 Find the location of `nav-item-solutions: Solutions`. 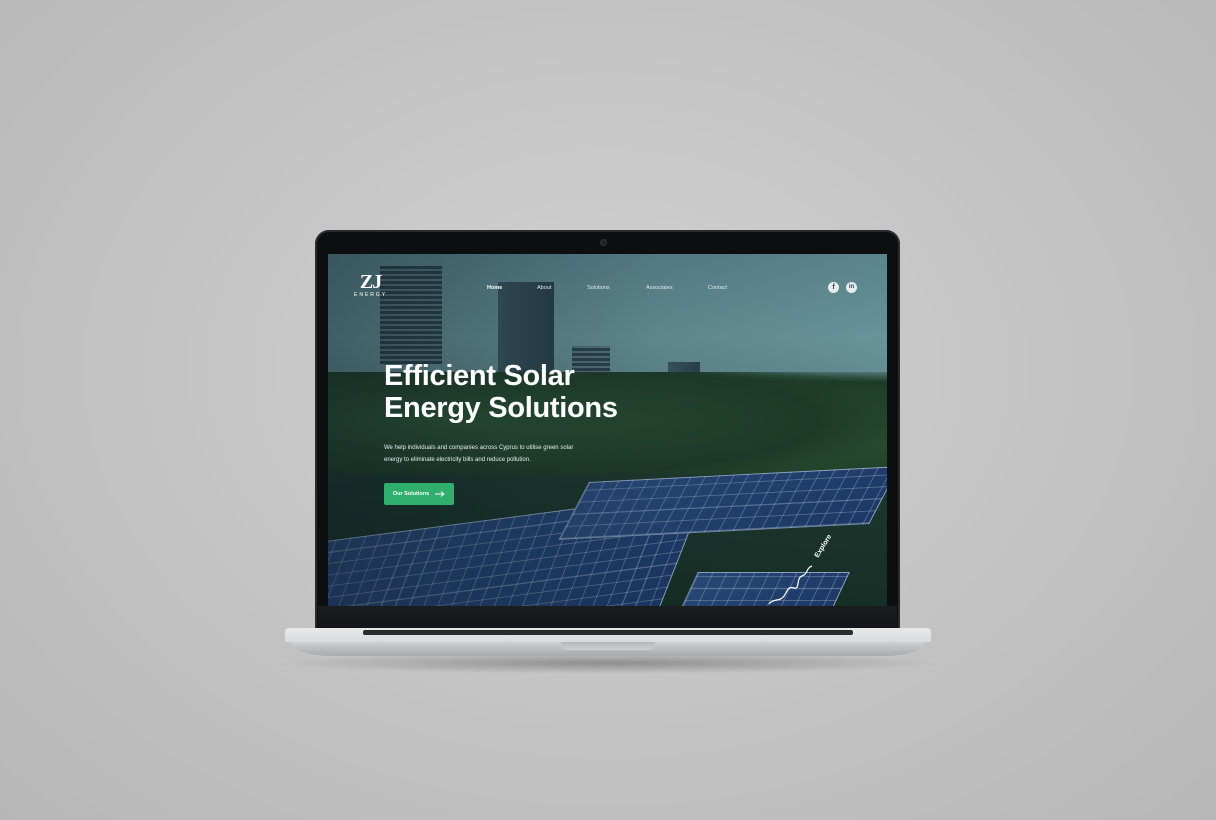

nav-item-solutions: Solutions is located at coordinates (598, 288).